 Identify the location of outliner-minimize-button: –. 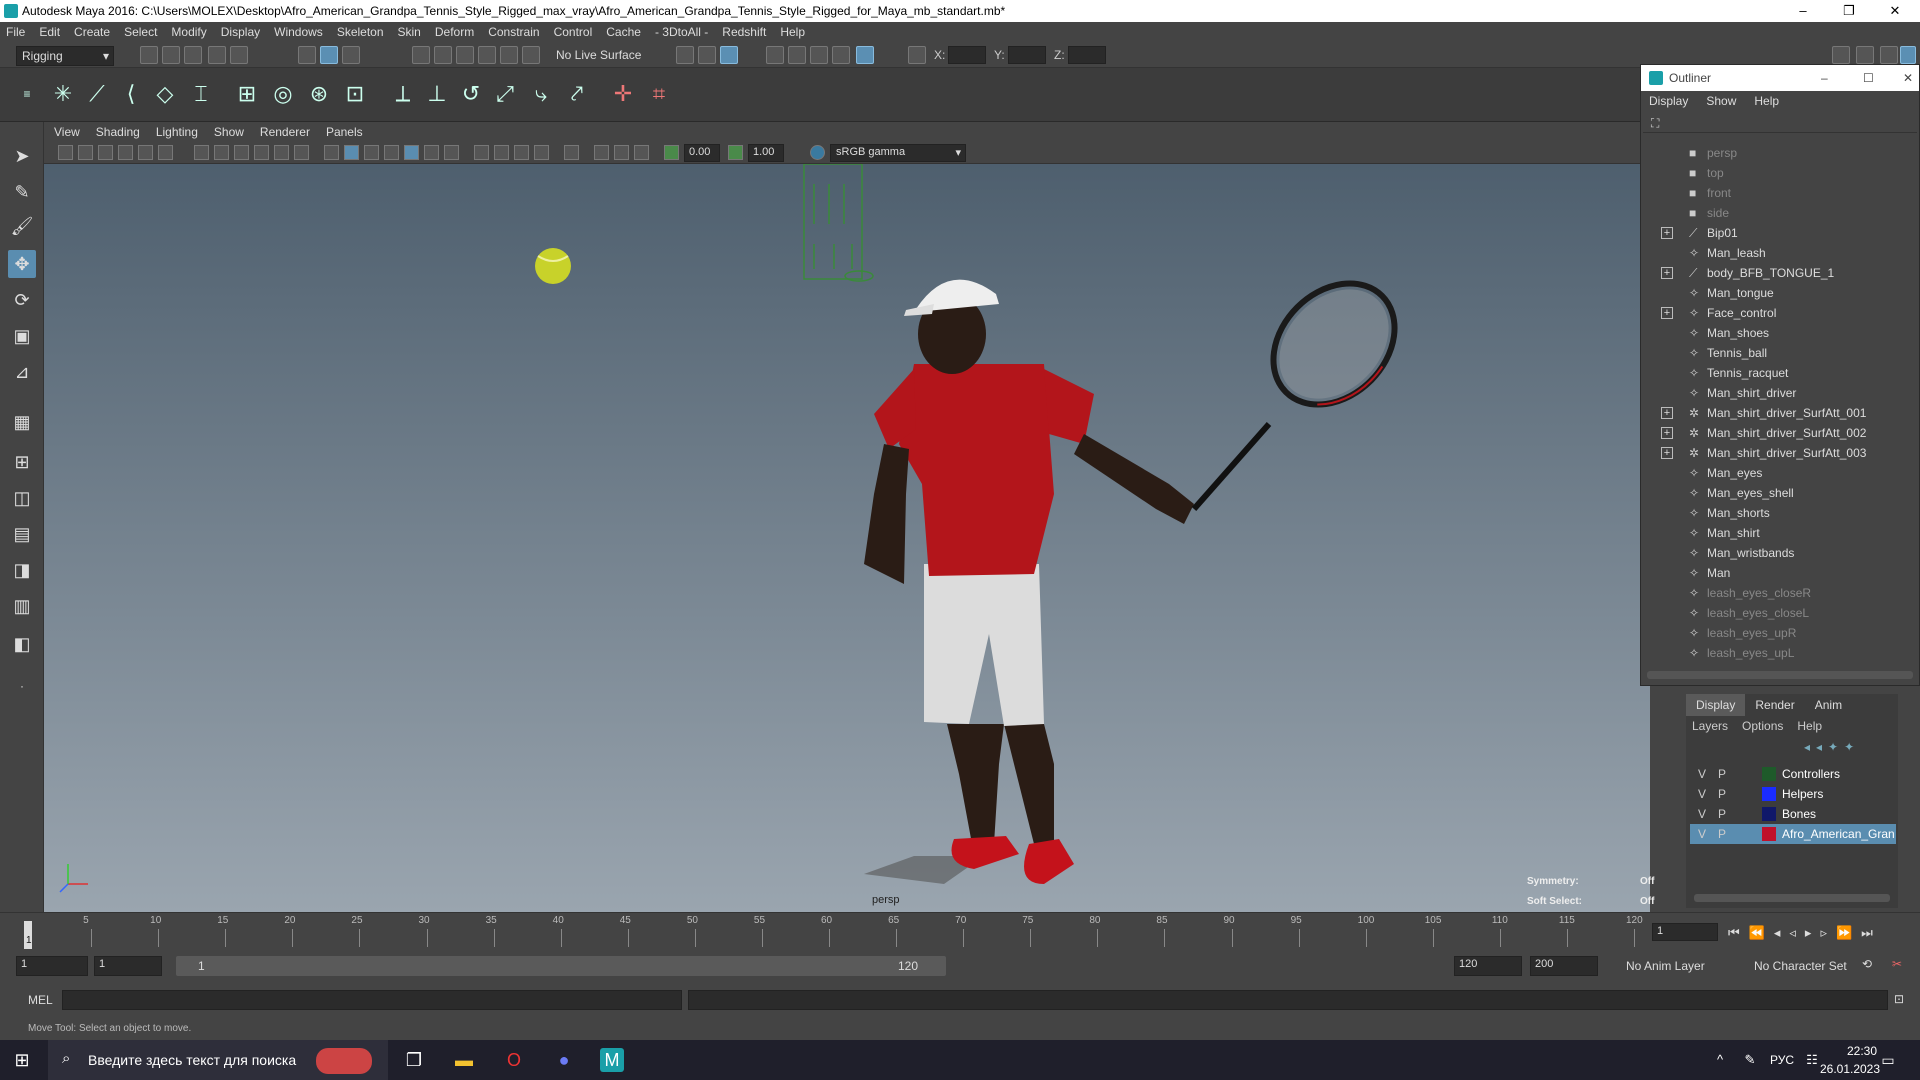
(1824, 78).